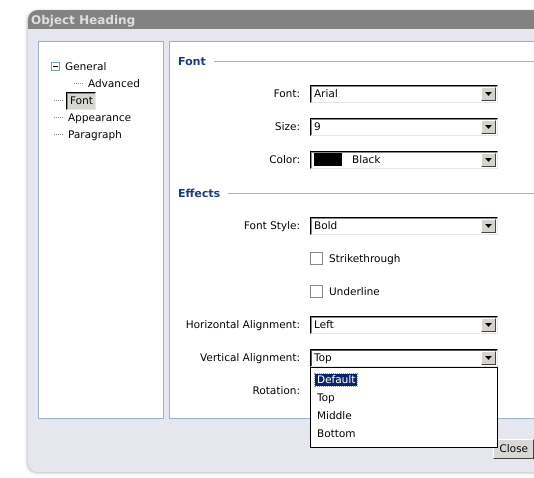 Image resolution: width=534 pixels, height=478 pixels. I want to click on section-heading: Font, so click(192, 61).